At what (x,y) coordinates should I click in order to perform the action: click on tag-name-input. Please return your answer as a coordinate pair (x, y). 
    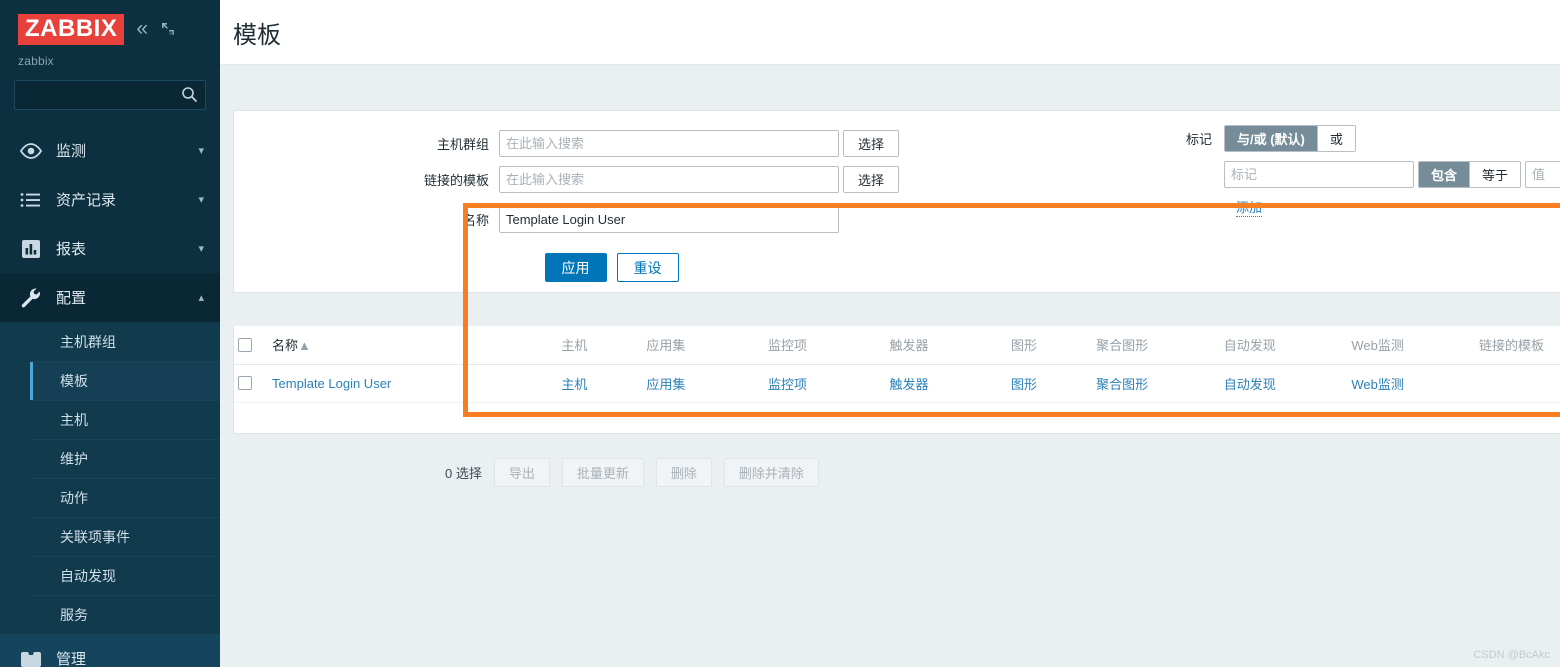
    Looking at the image, I should click on (1319, 174).